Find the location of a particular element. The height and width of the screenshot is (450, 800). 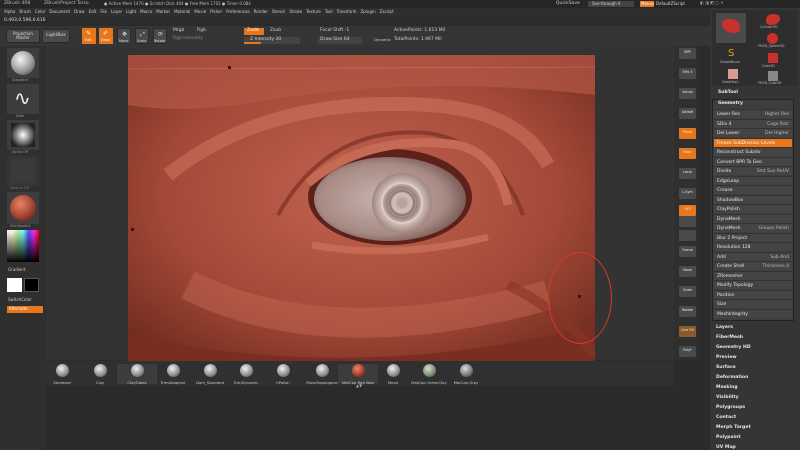

menu-item: Movie is located at coordinates (200, 12).